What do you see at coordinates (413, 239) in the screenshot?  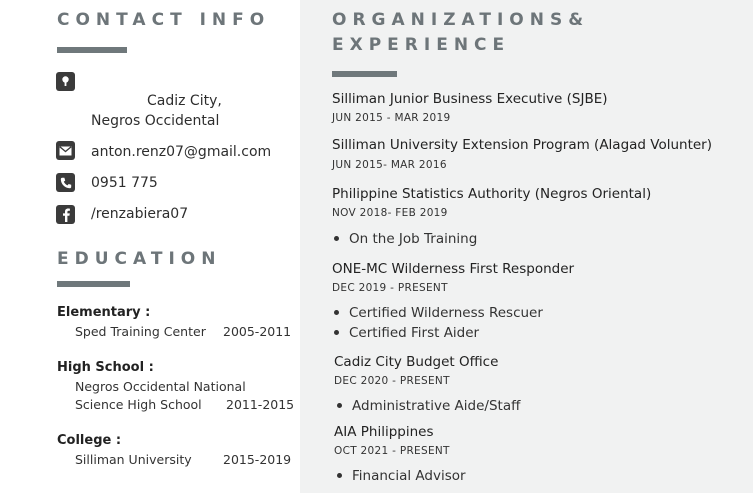 I see `org-bullet-text: On the Job Training` at bounding box center [413, 239].